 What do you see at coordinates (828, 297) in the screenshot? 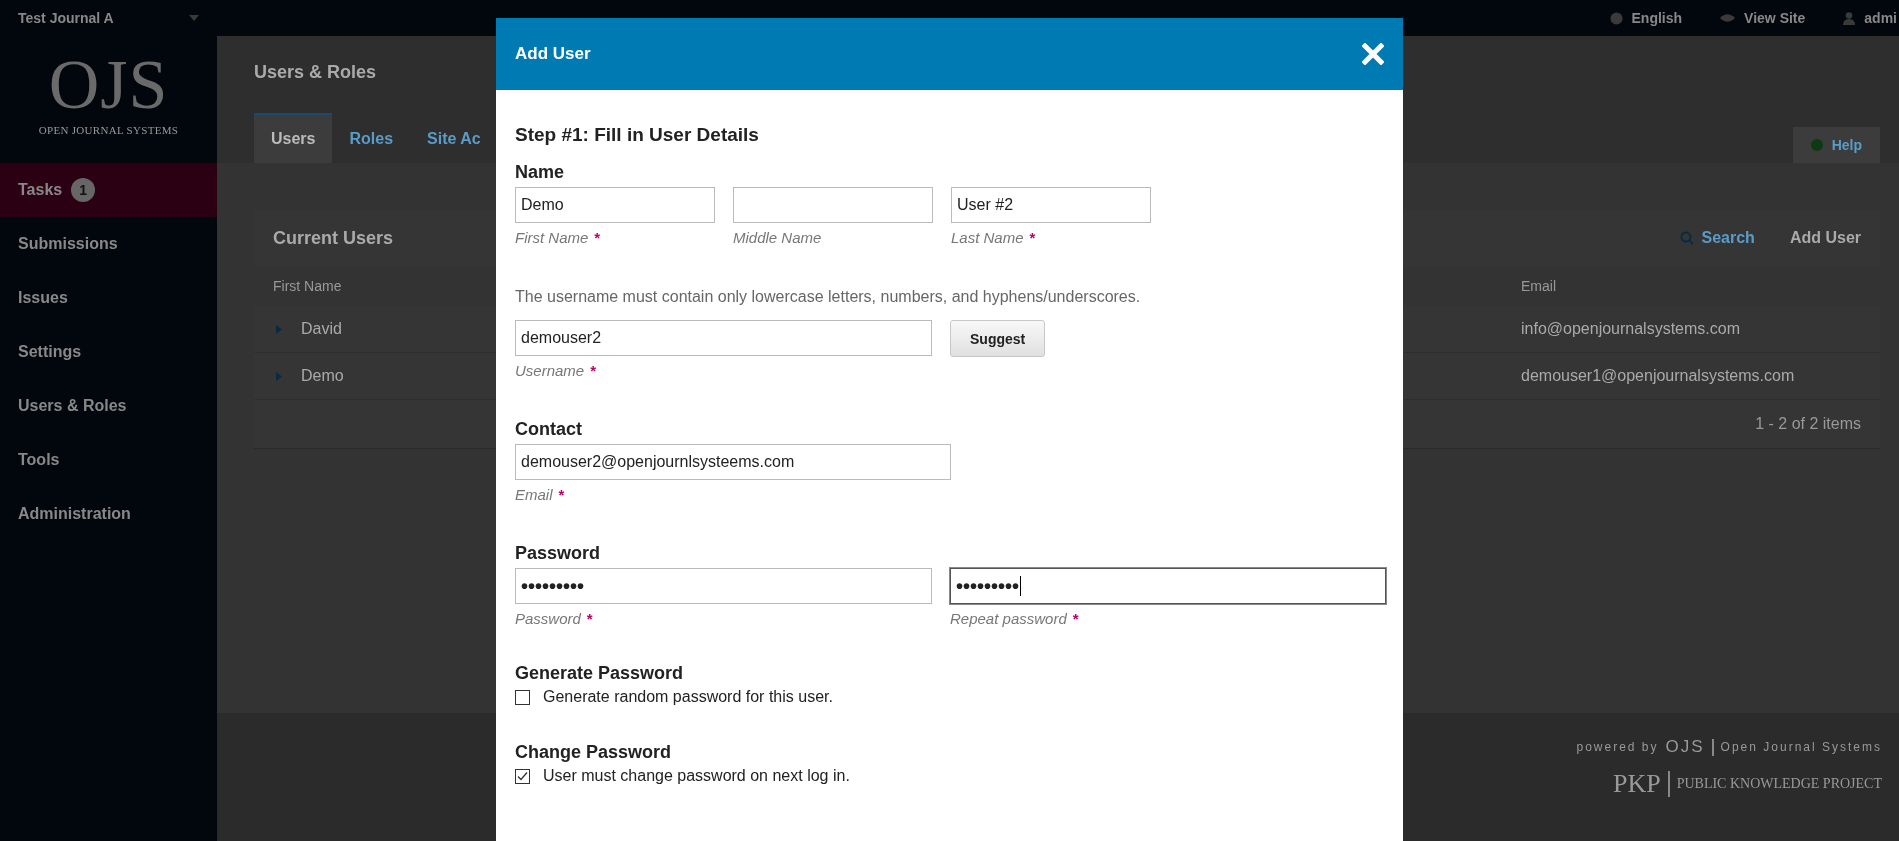
I see `username-note: The username must contain only lowercase letters, numbers, and hyphens/underscores.` at bounding box center [828, 297].